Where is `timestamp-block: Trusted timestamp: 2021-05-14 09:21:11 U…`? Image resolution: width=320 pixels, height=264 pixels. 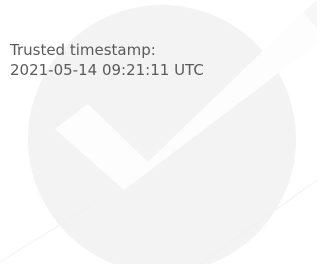 timestamp-block: Trusted timestamp: 2021-05-14 09:21:11 U… is located at coordinates (107, 60).